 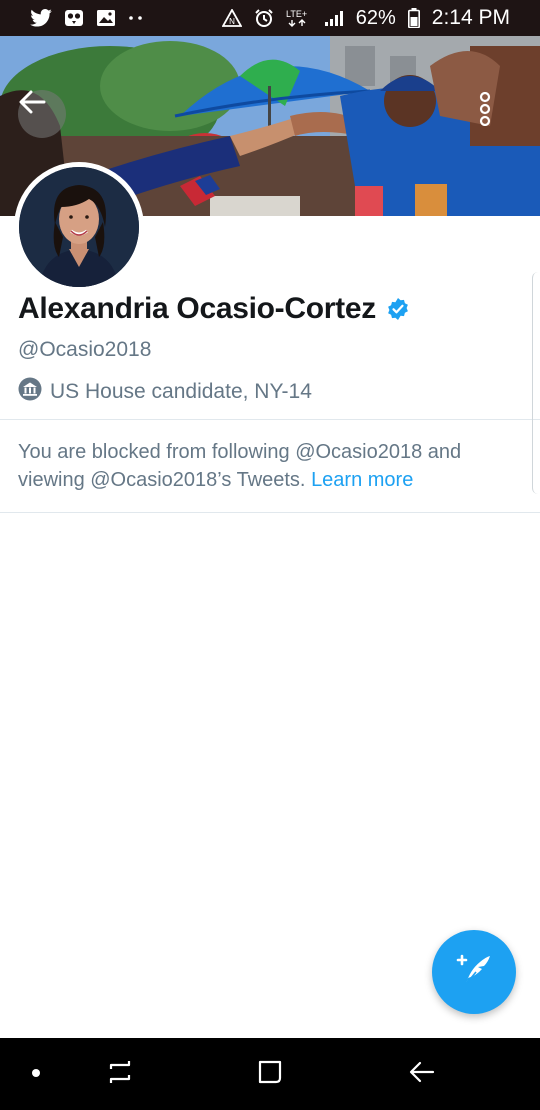 What do you see at coordinates (74, 18) in the screenshot?
I see `owl-icon` at bounding box center [74, 18].